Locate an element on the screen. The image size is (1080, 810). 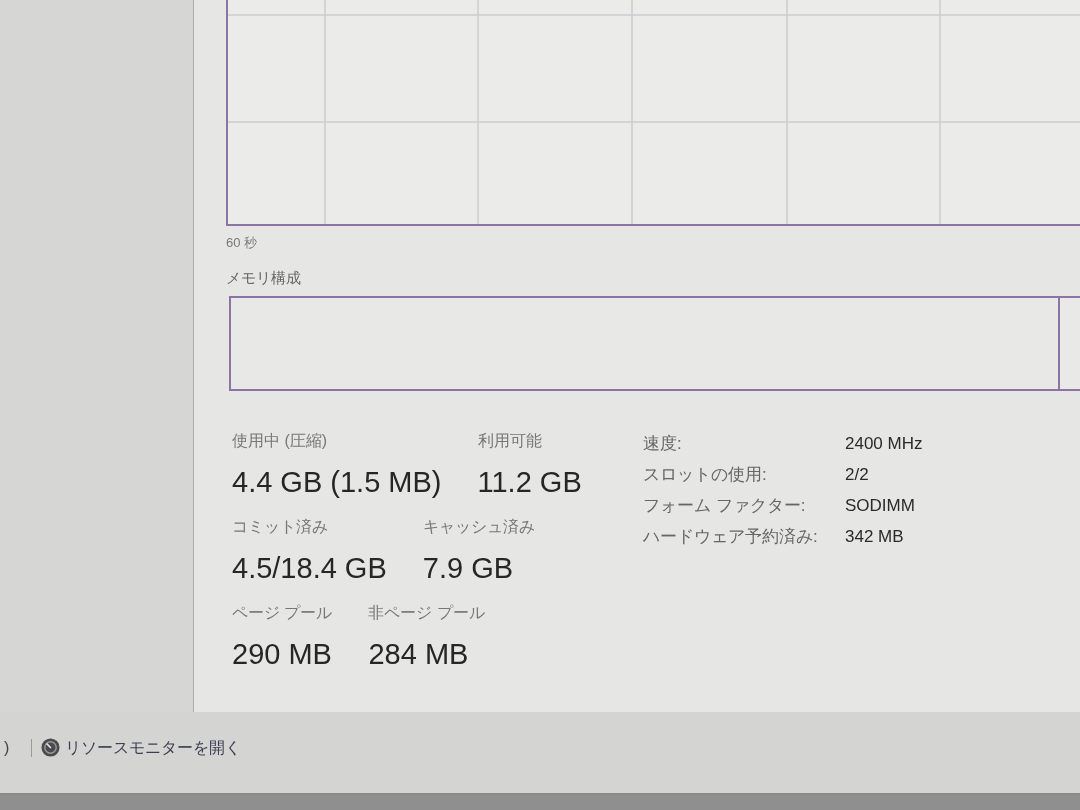
stat-label: ページ プール is located at coordinates (282, 613).